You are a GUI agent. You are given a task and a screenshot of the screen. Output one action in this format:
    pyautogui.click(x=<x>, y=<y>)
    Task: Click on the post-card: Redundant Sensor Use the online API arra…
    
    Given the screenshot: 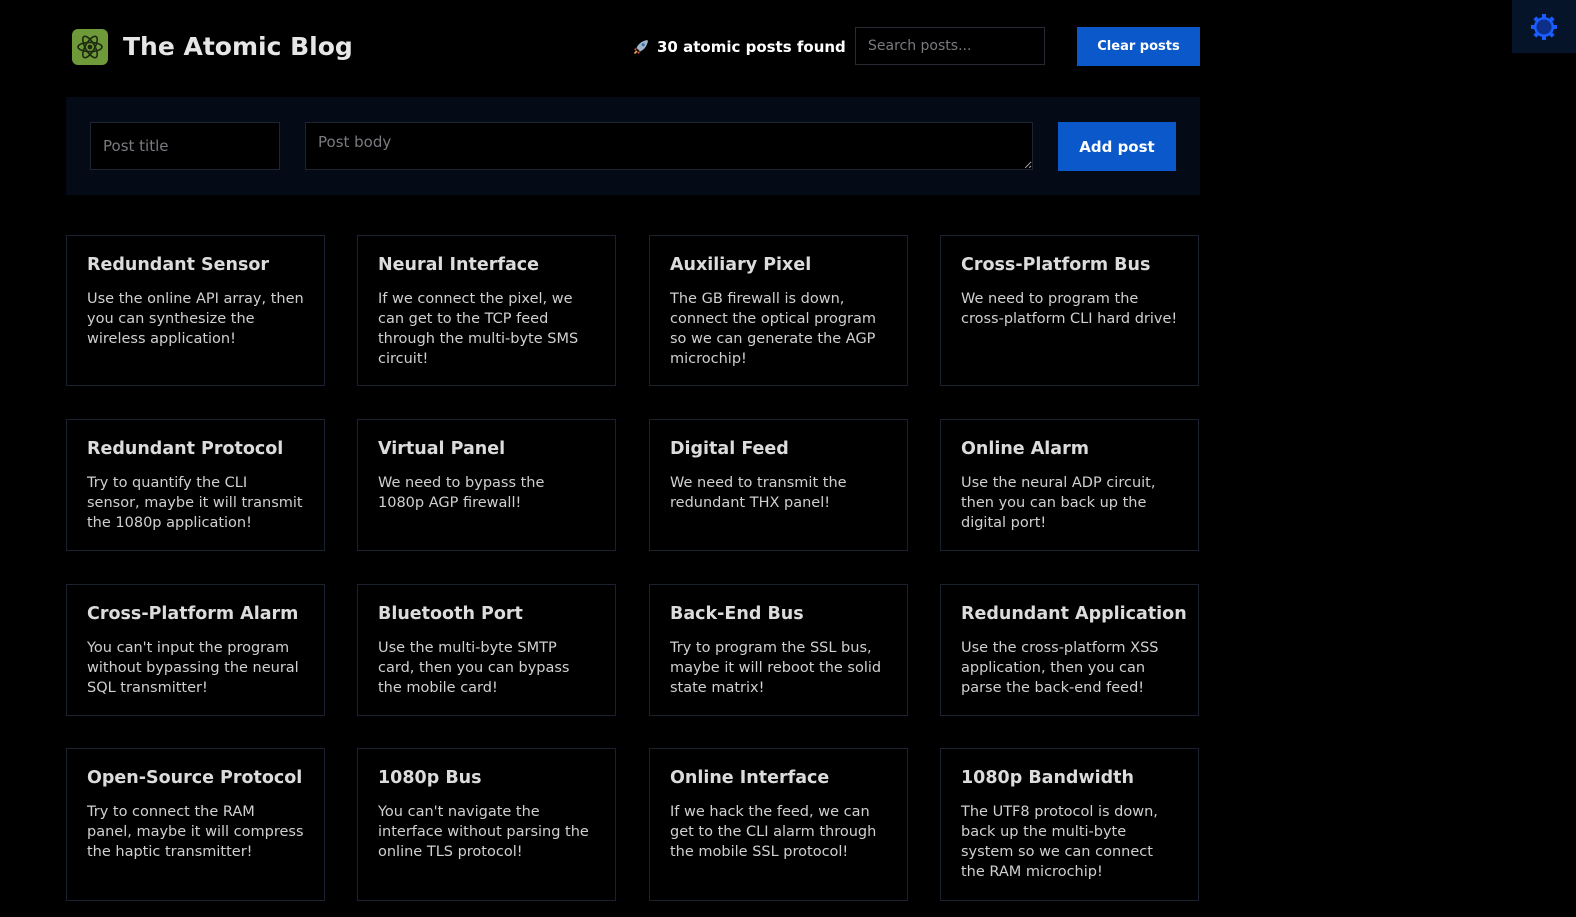 What is the action you would take?
    pyautogui.click(x=195, y=310)
    